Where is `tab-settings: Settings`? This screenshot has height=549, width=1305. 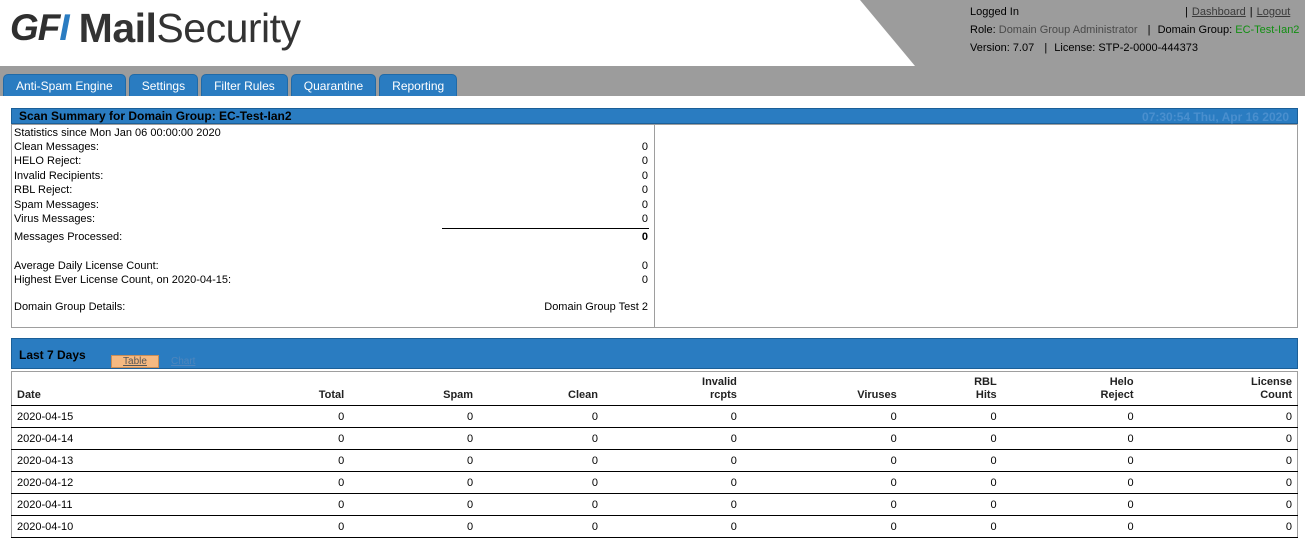 tab-settings: Settings is located at coordinates (163, 85).